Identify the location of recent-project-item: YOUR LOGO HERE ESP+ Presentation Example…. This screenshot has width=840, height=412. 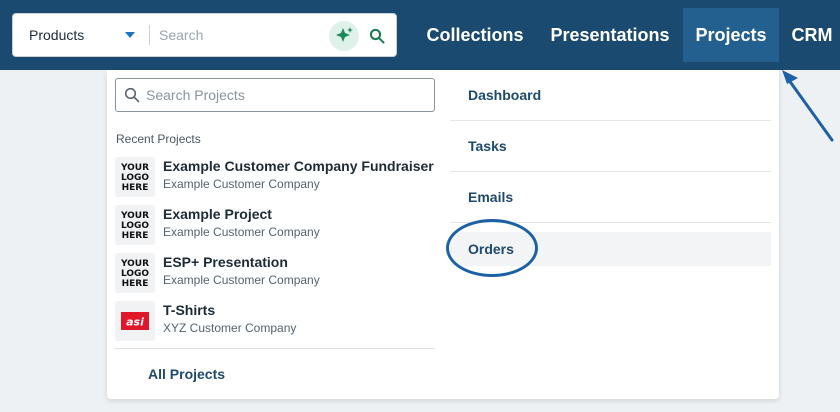
(275, 274).